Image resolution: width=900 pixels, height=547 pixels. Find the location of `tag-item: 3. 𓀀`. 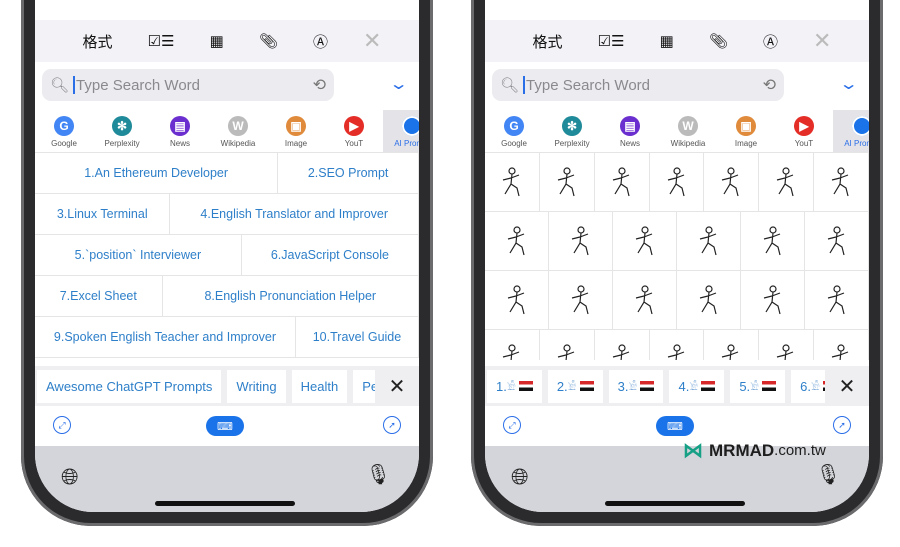

tag-item: 3. 𓀀 is located at coordinates (636, 386).